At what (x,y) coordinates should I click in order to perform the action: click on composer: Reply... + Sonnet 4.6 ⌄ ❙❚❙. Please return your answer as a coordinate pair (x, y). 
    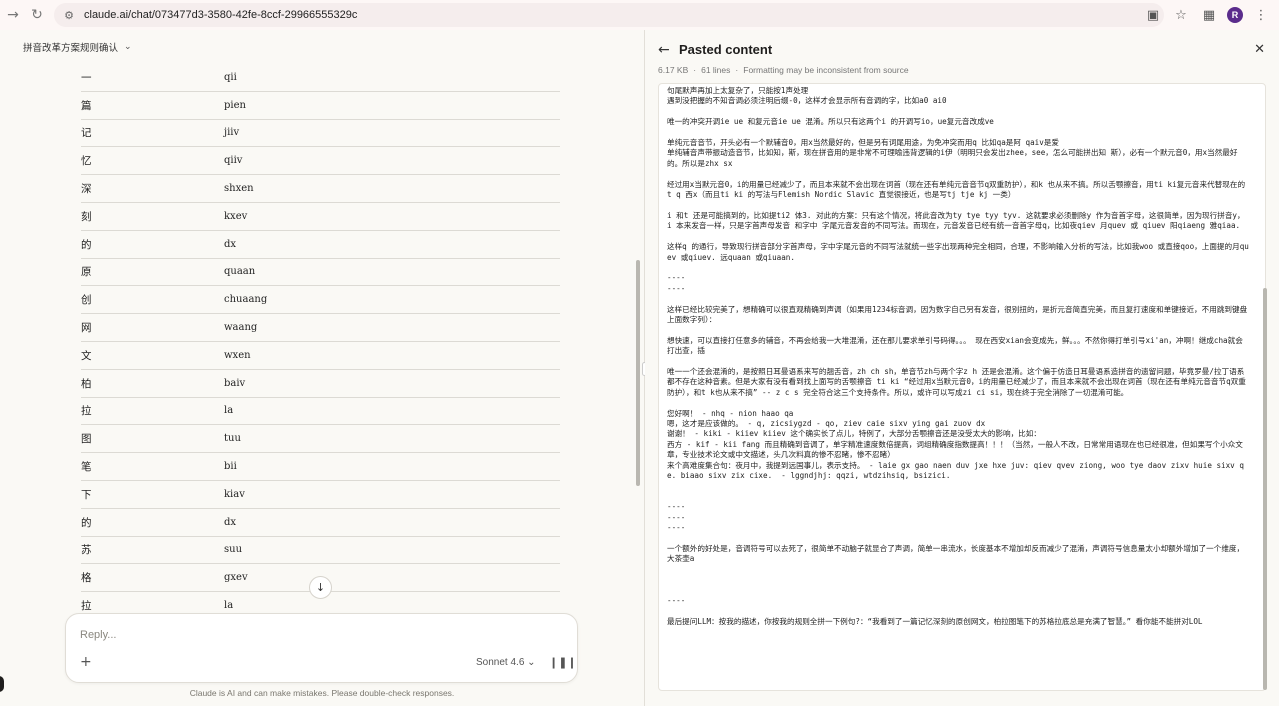
    Looking at the image, I should click on (321, 648).